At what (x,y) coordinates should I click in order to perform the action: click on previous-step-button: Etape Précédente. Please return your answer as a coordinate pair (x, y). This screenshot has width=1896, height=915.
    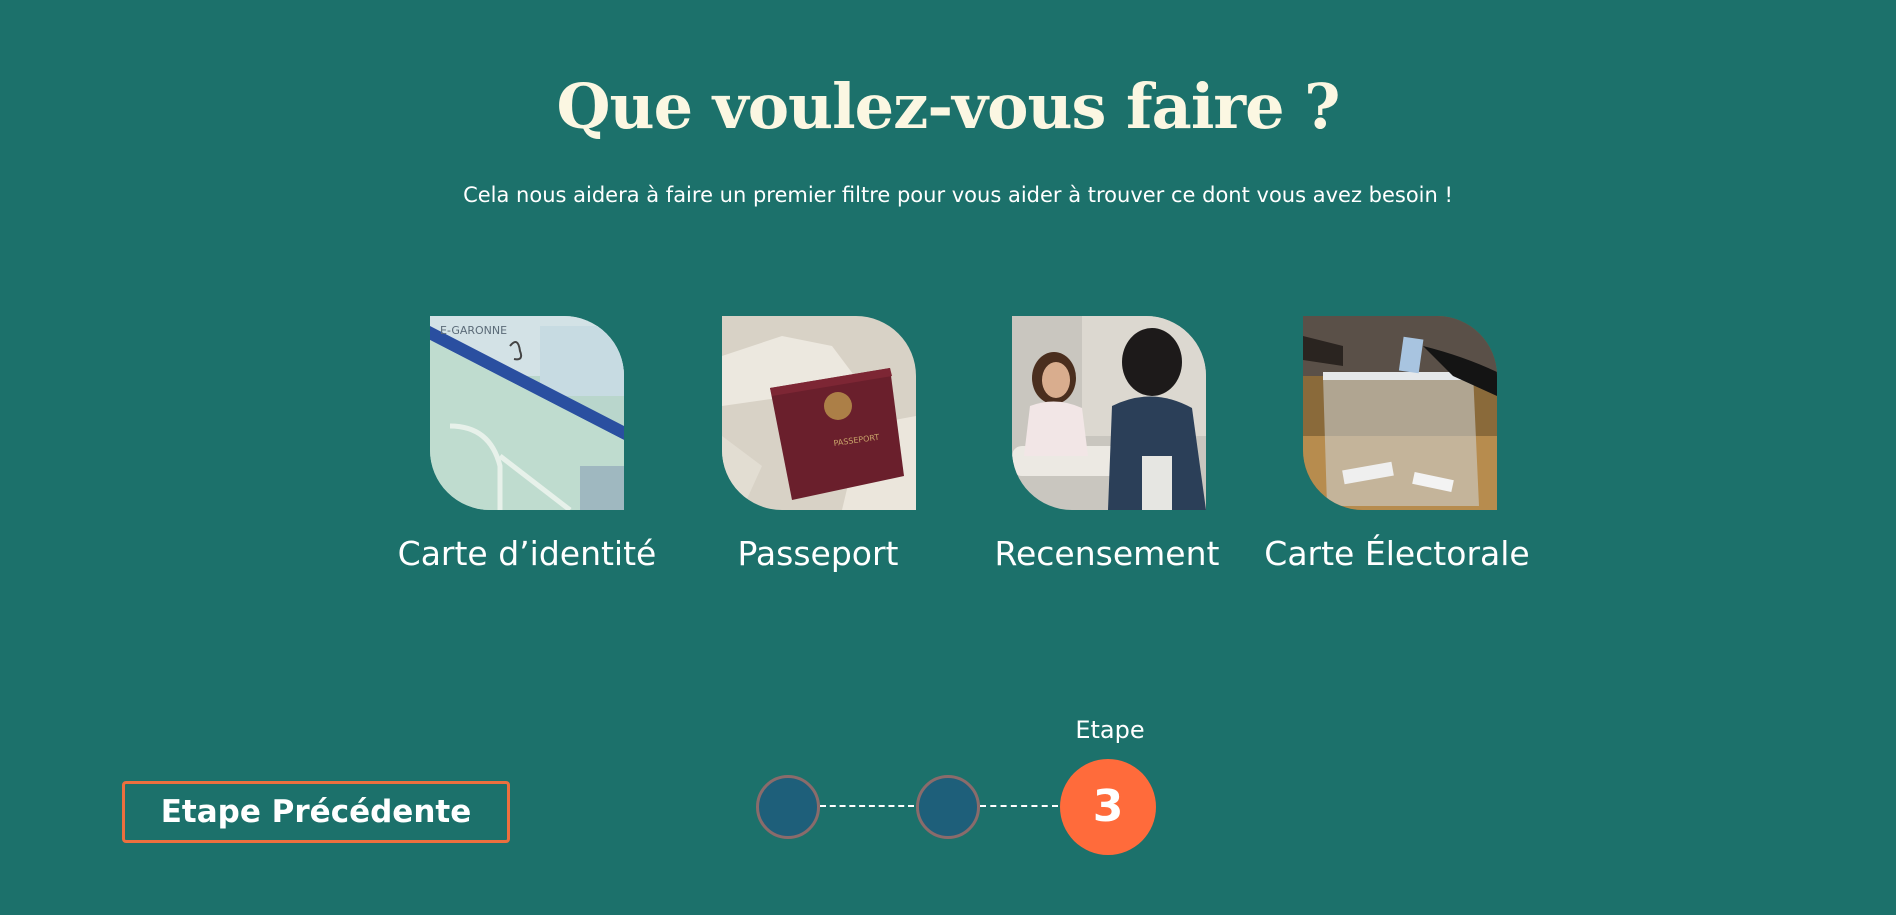
    Looking at the image, I should click on (316, 812).